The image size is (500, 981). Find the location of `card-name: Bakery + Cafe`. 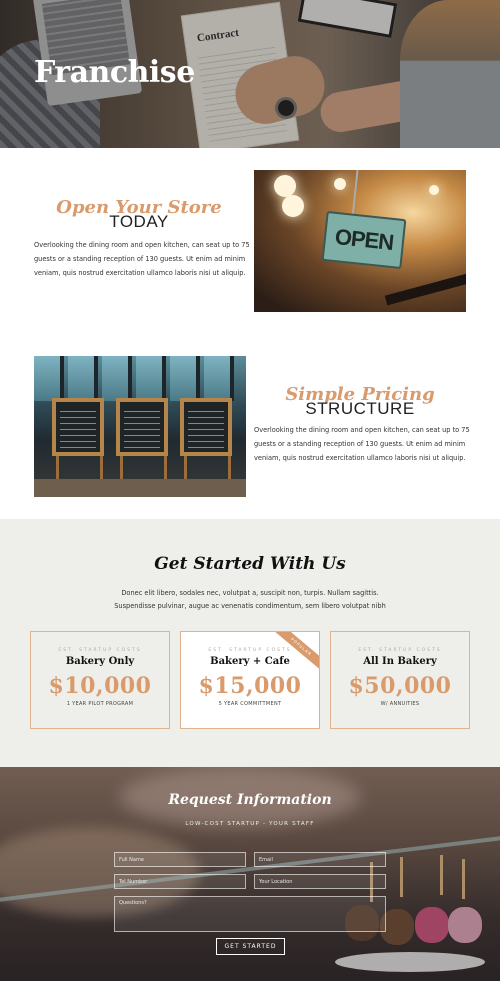

card-name: Bakery + Cafe is located at coordinates (250, 661).